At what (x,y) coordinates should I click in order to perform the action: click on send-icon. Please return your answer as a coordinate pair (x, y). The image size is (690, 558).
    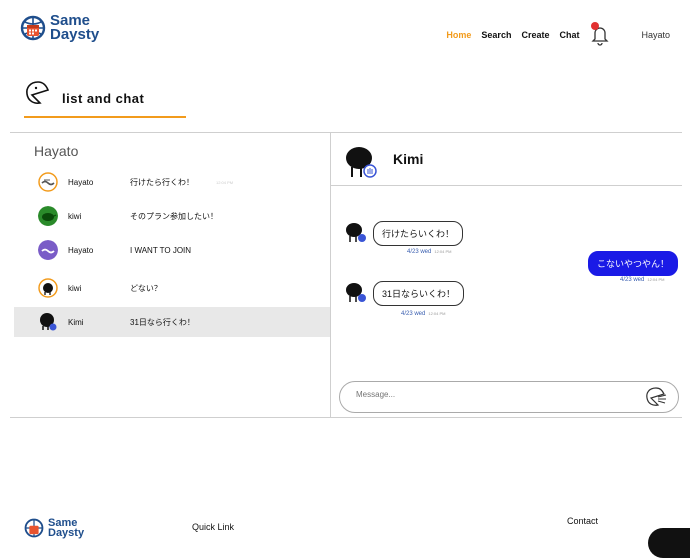
    Looking at the image, I should click on (656, 397).